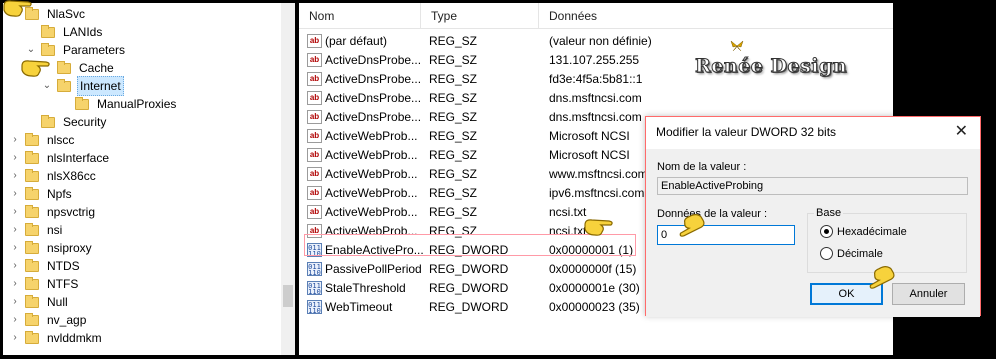 The width and height of the screenshot is (996, 359). What do you see at coordinates (597, 193) in the screenshot?
I see `cell-data: ipv6.msftncsi.com` at bounding box center [597, 193].